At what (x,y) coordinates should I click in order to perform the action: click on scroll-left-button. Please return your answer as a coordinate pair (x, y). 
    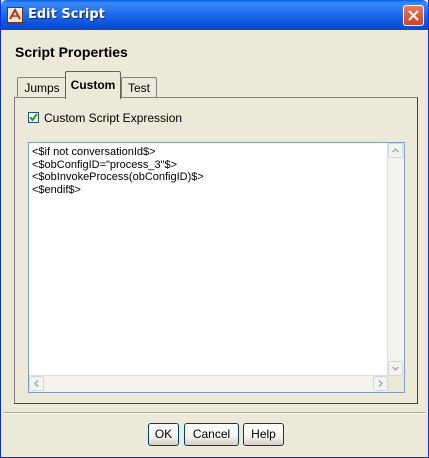
    Looking at the image, I should click on (36, 383).